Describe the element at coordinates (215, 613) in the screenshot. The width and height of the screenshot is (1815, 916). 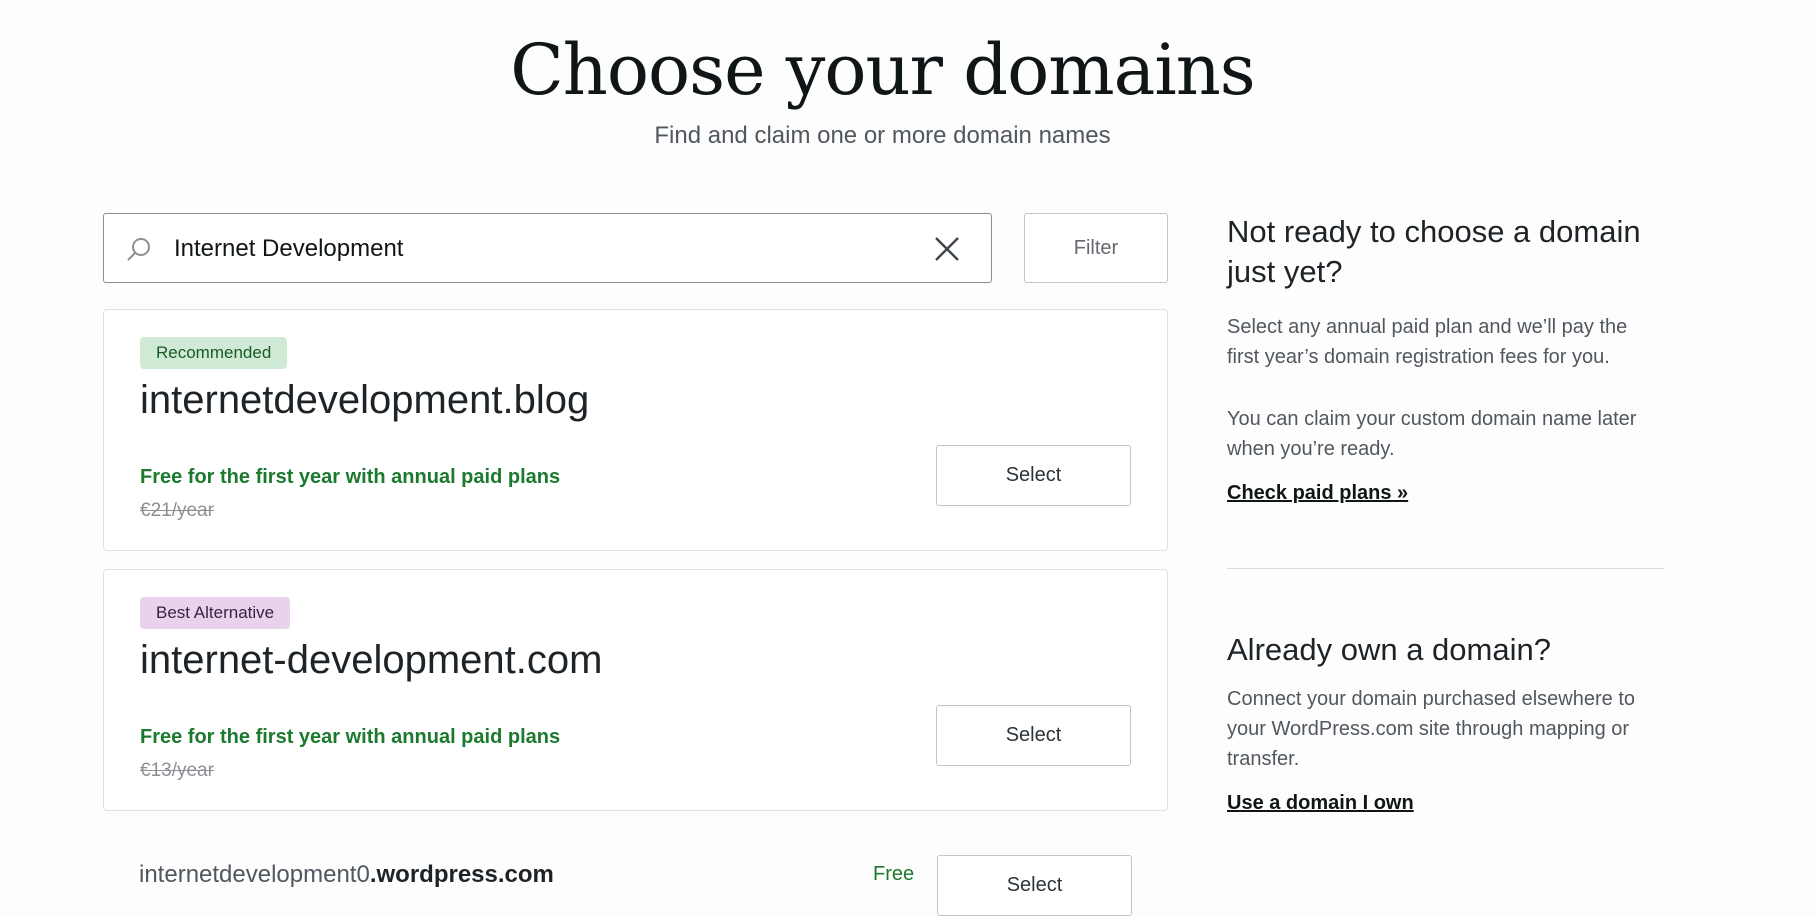
I see `best-alternative-badge: Best Alternative` at that location.